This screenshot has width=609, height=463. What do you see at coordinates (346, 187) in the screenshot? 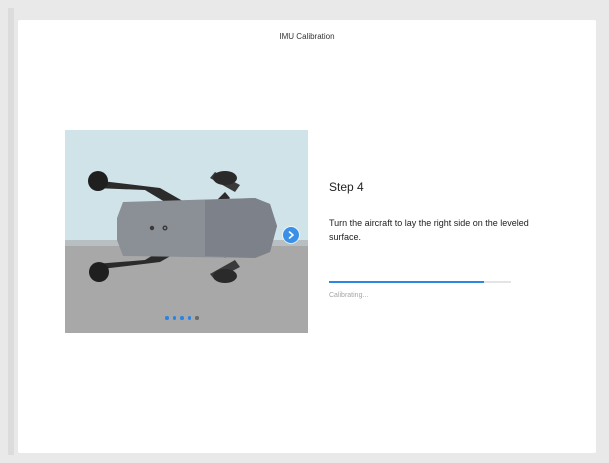
I see `step-title: Step 4` at bounding box center [346, 187].